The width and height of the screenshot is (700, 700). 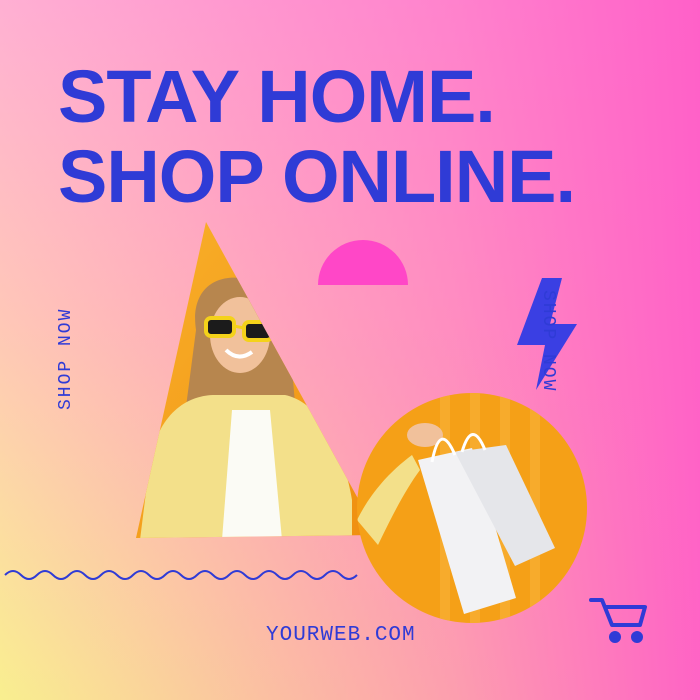 I want to click on circle-photo, so click(x=472, y=508).